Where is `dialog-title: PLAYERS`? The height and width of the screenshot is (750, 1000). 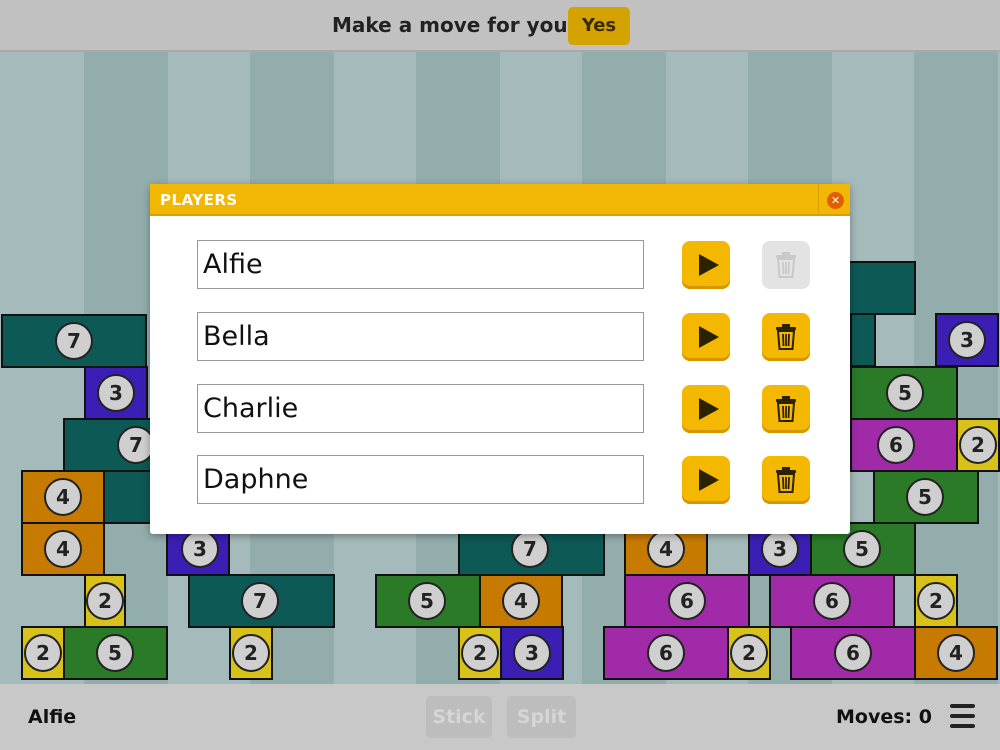
dialog-title: PLAYERS is located at coordinates (199, 200).